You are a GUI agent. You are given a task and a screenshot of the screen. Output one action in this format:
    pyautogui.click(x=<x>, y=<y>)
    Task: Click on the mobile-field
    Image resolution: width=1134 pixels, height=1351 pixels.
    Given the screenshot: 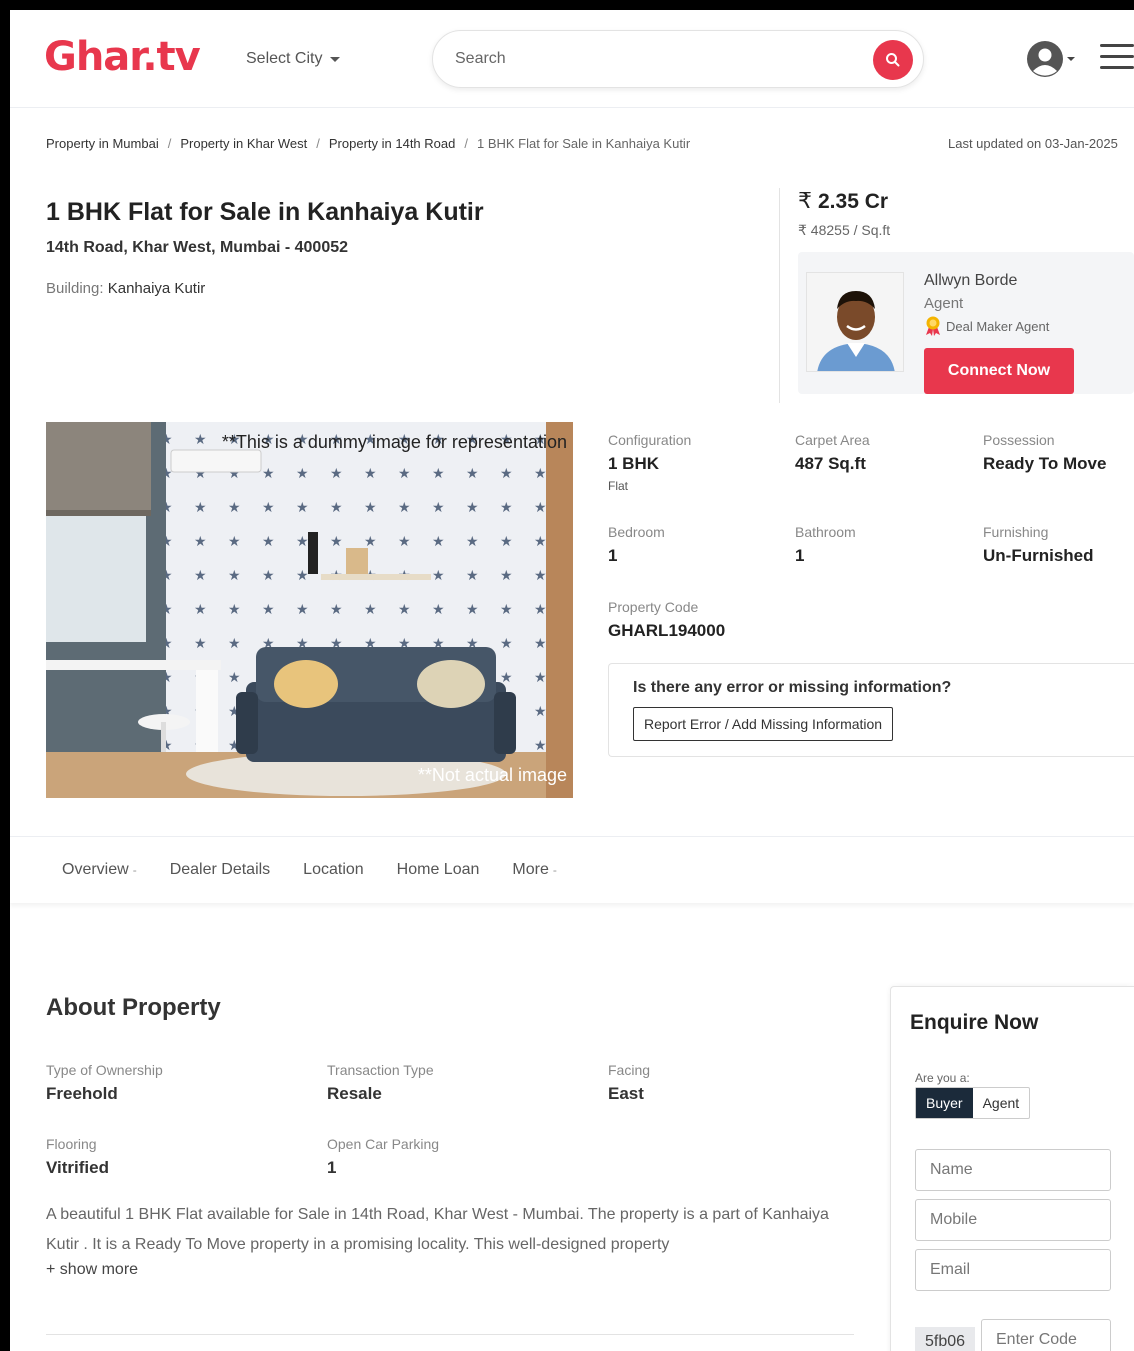 What is the action you would take?
    pyautogui.click(x=1013, y=1220)
    